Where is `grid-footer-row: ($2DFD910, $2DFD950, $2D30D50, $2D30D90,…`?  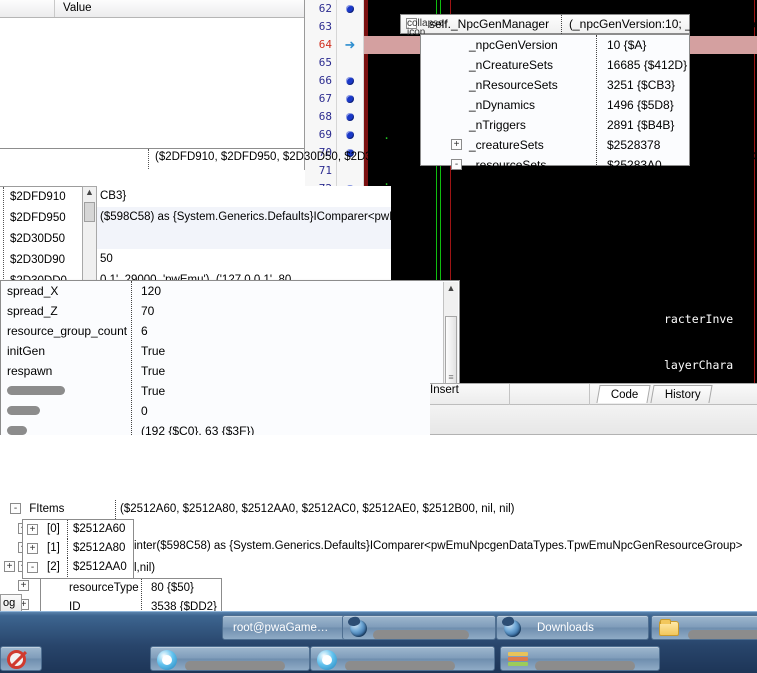 grid-footer-row: ($2DFD910, $2DFD950, $2D30D50, $2D30D90,… is located at coordinates (378, 158).